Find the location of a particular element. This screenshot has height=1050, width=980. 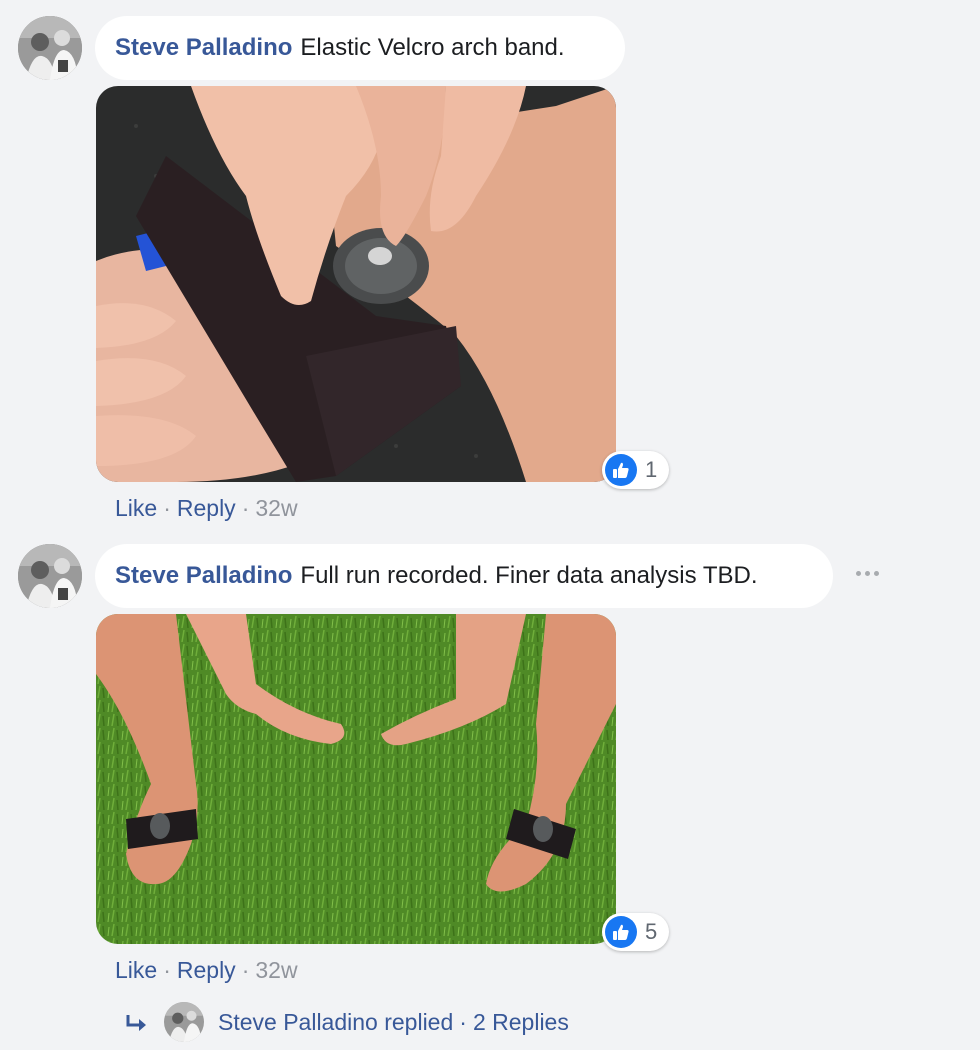

reaction-count: 1 is located at coordinates (651, 469).